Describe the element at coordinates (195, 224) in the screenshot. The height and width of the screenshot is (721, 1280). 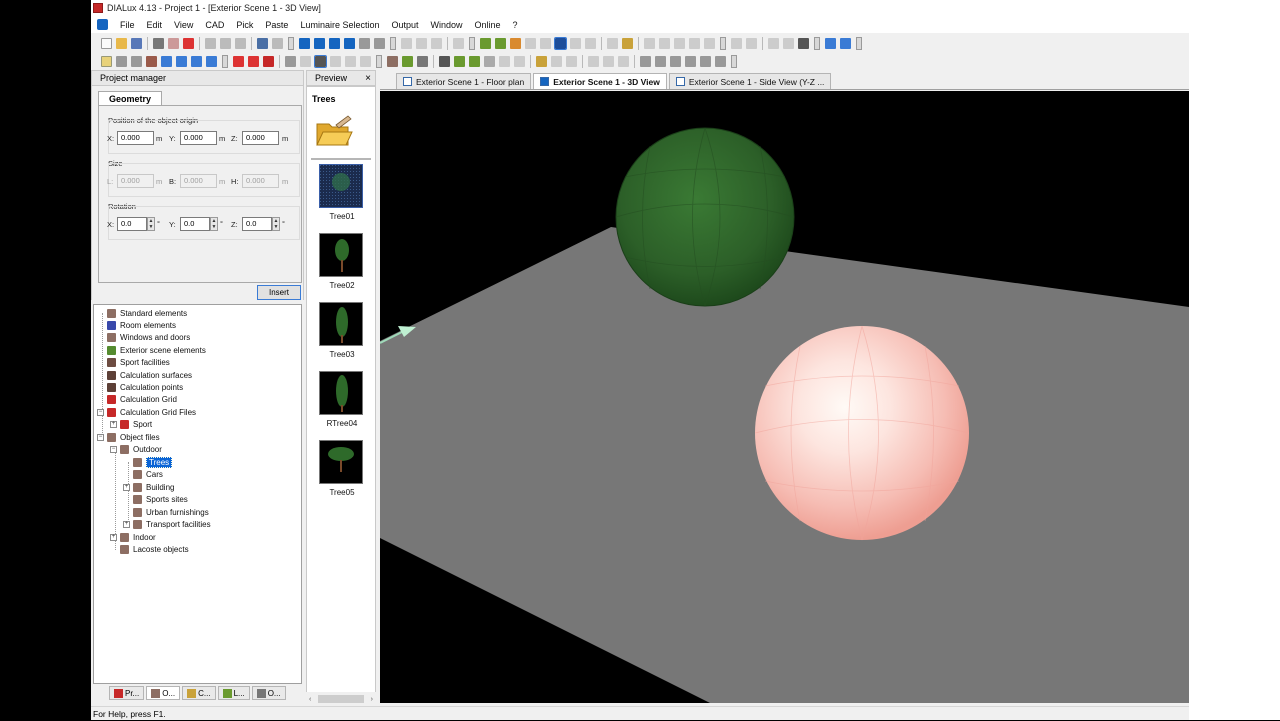
I see `rotation-y-field: 0.0` at that location.